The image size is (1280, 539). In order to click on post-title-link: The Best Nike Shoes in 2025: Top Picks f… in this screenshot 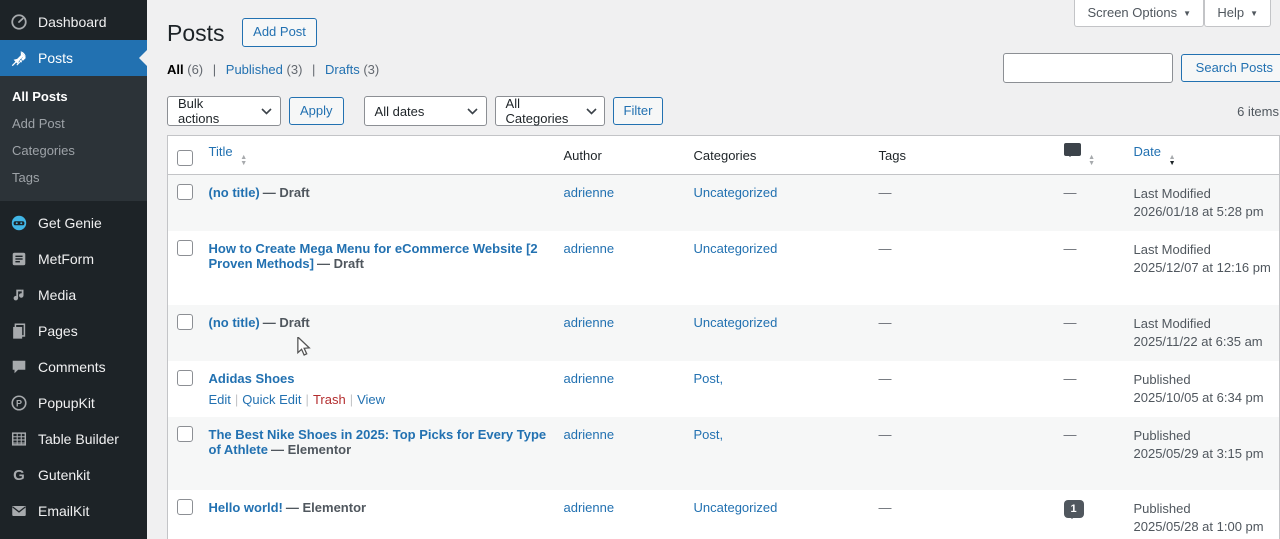, I will do `click(378, 442)`.